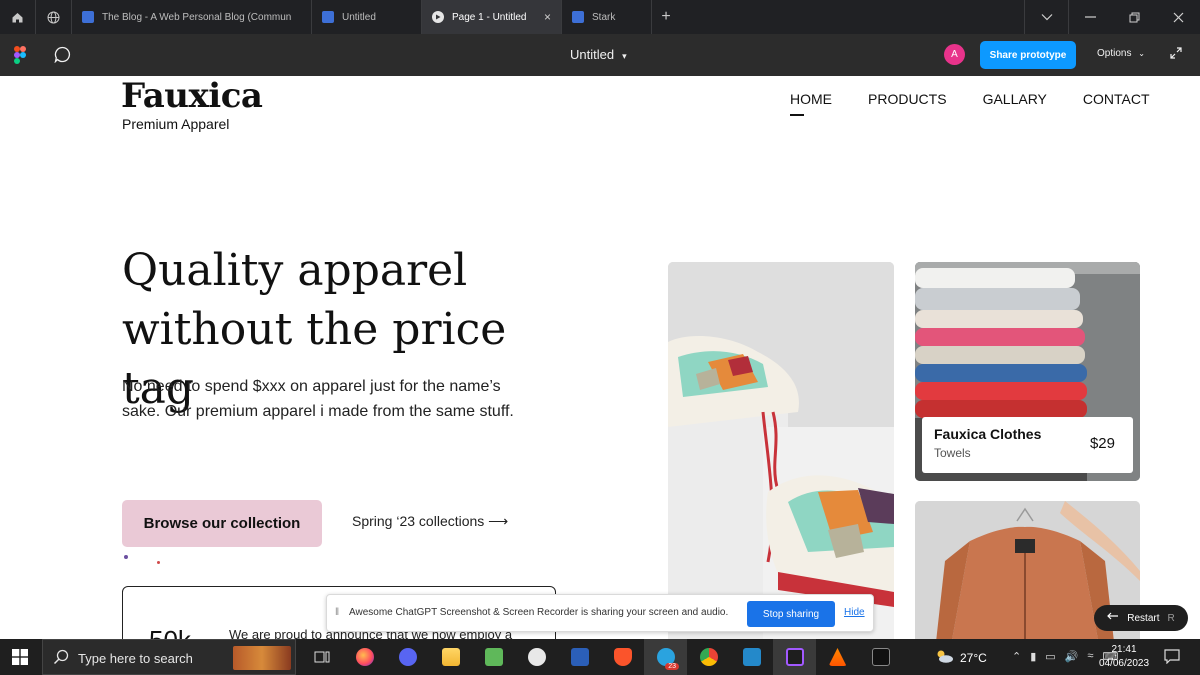 This screenshot has width=1200, height=675. What do you see at coordinates (430, 521) in the screenshot?
I see `spring-collections-link: Spring ‘23 collections ⟶` at bounding box center [430, 521].